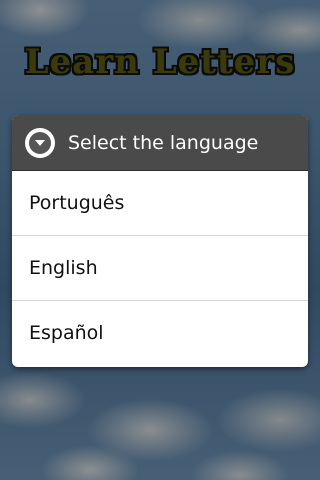  I want to click on language-option-portugues: Português, so click(160, 203).